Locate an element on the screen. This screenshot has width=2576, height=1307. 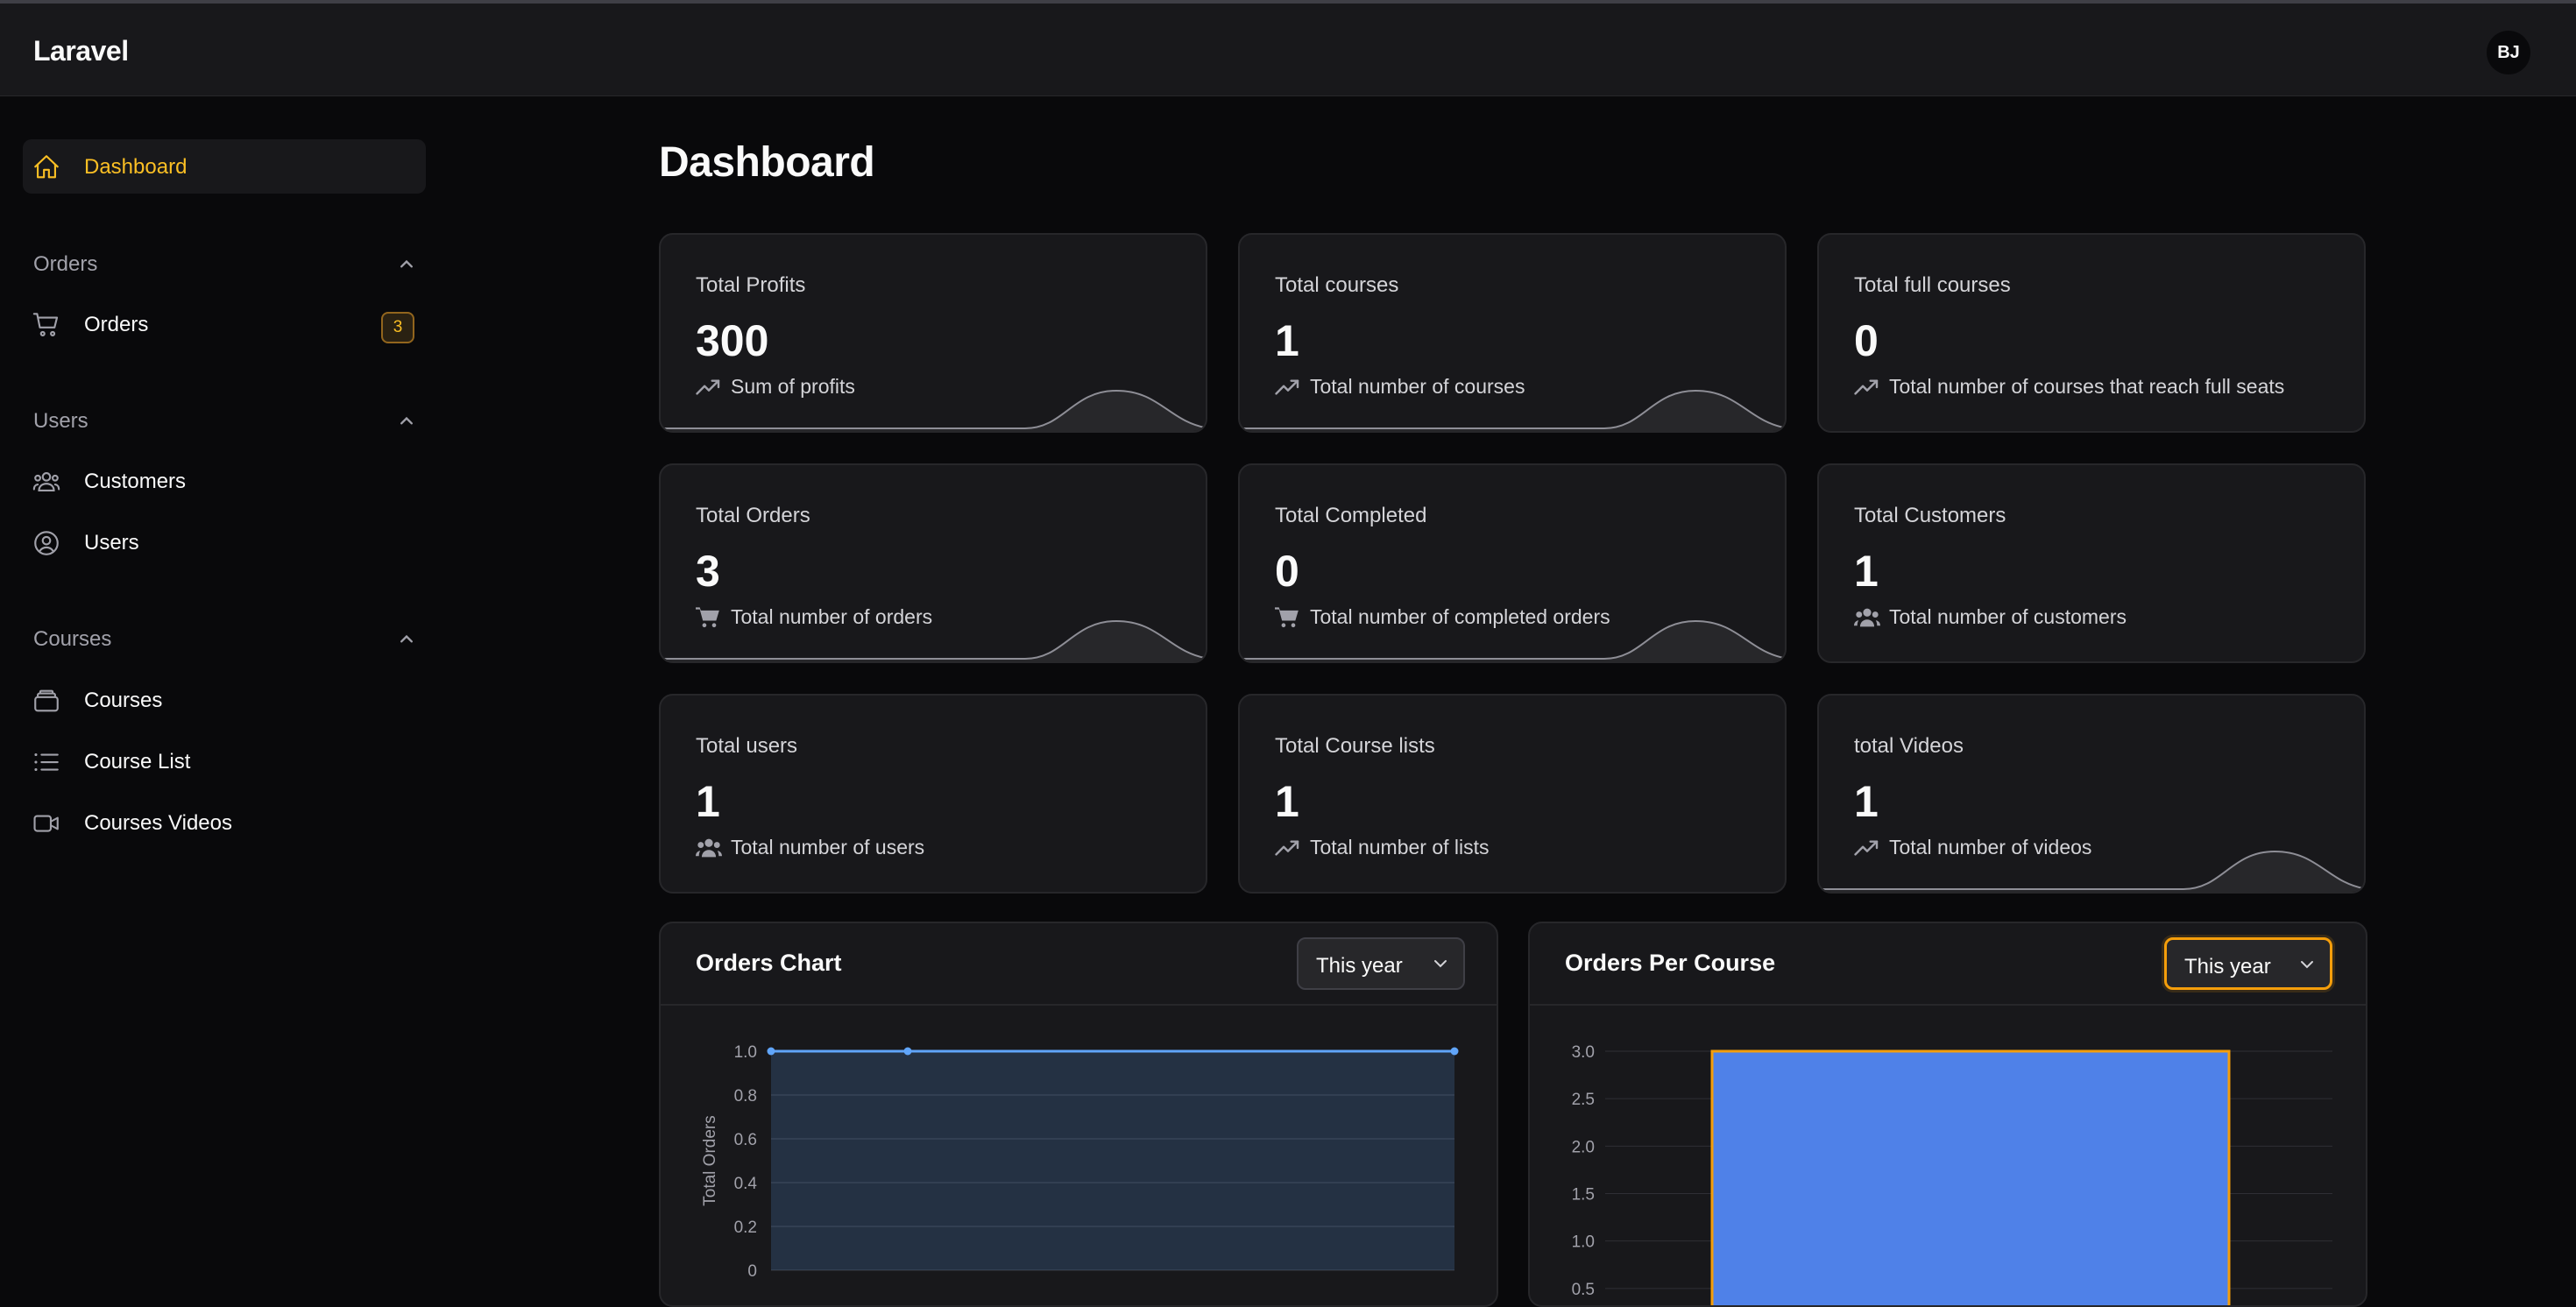
brand-logo: Laravel is located at coordinates (81, 51).